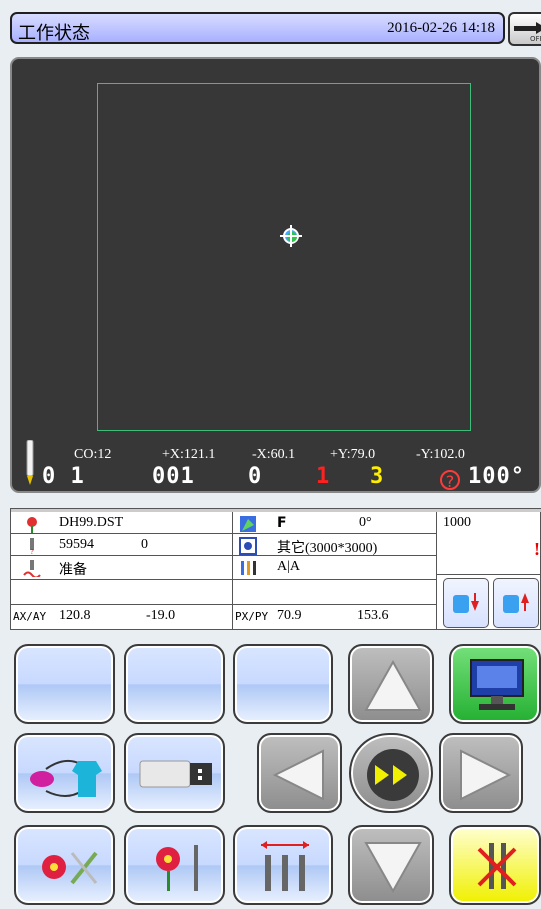 Image resolution: width=541 pixels, height=909 pixels. What do you see at coordinates (486, 775) in the screenshot?
I see `arrow-right-icon` at bounding box center [486, 775].